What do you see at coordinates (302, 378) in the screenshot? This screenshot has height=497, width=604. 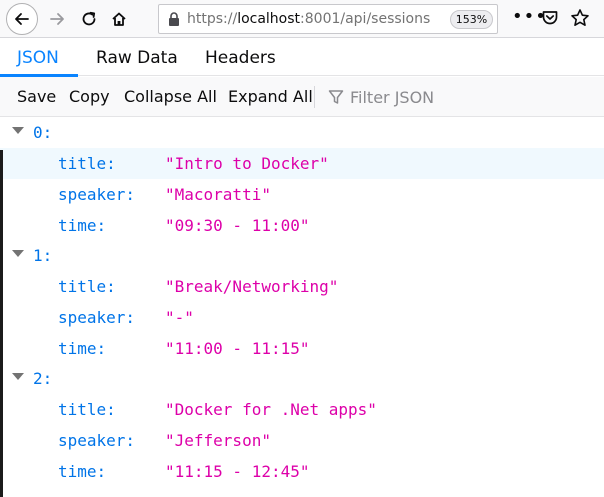 I see `tree-row-index: 2:` at bounding box center [302, 378].